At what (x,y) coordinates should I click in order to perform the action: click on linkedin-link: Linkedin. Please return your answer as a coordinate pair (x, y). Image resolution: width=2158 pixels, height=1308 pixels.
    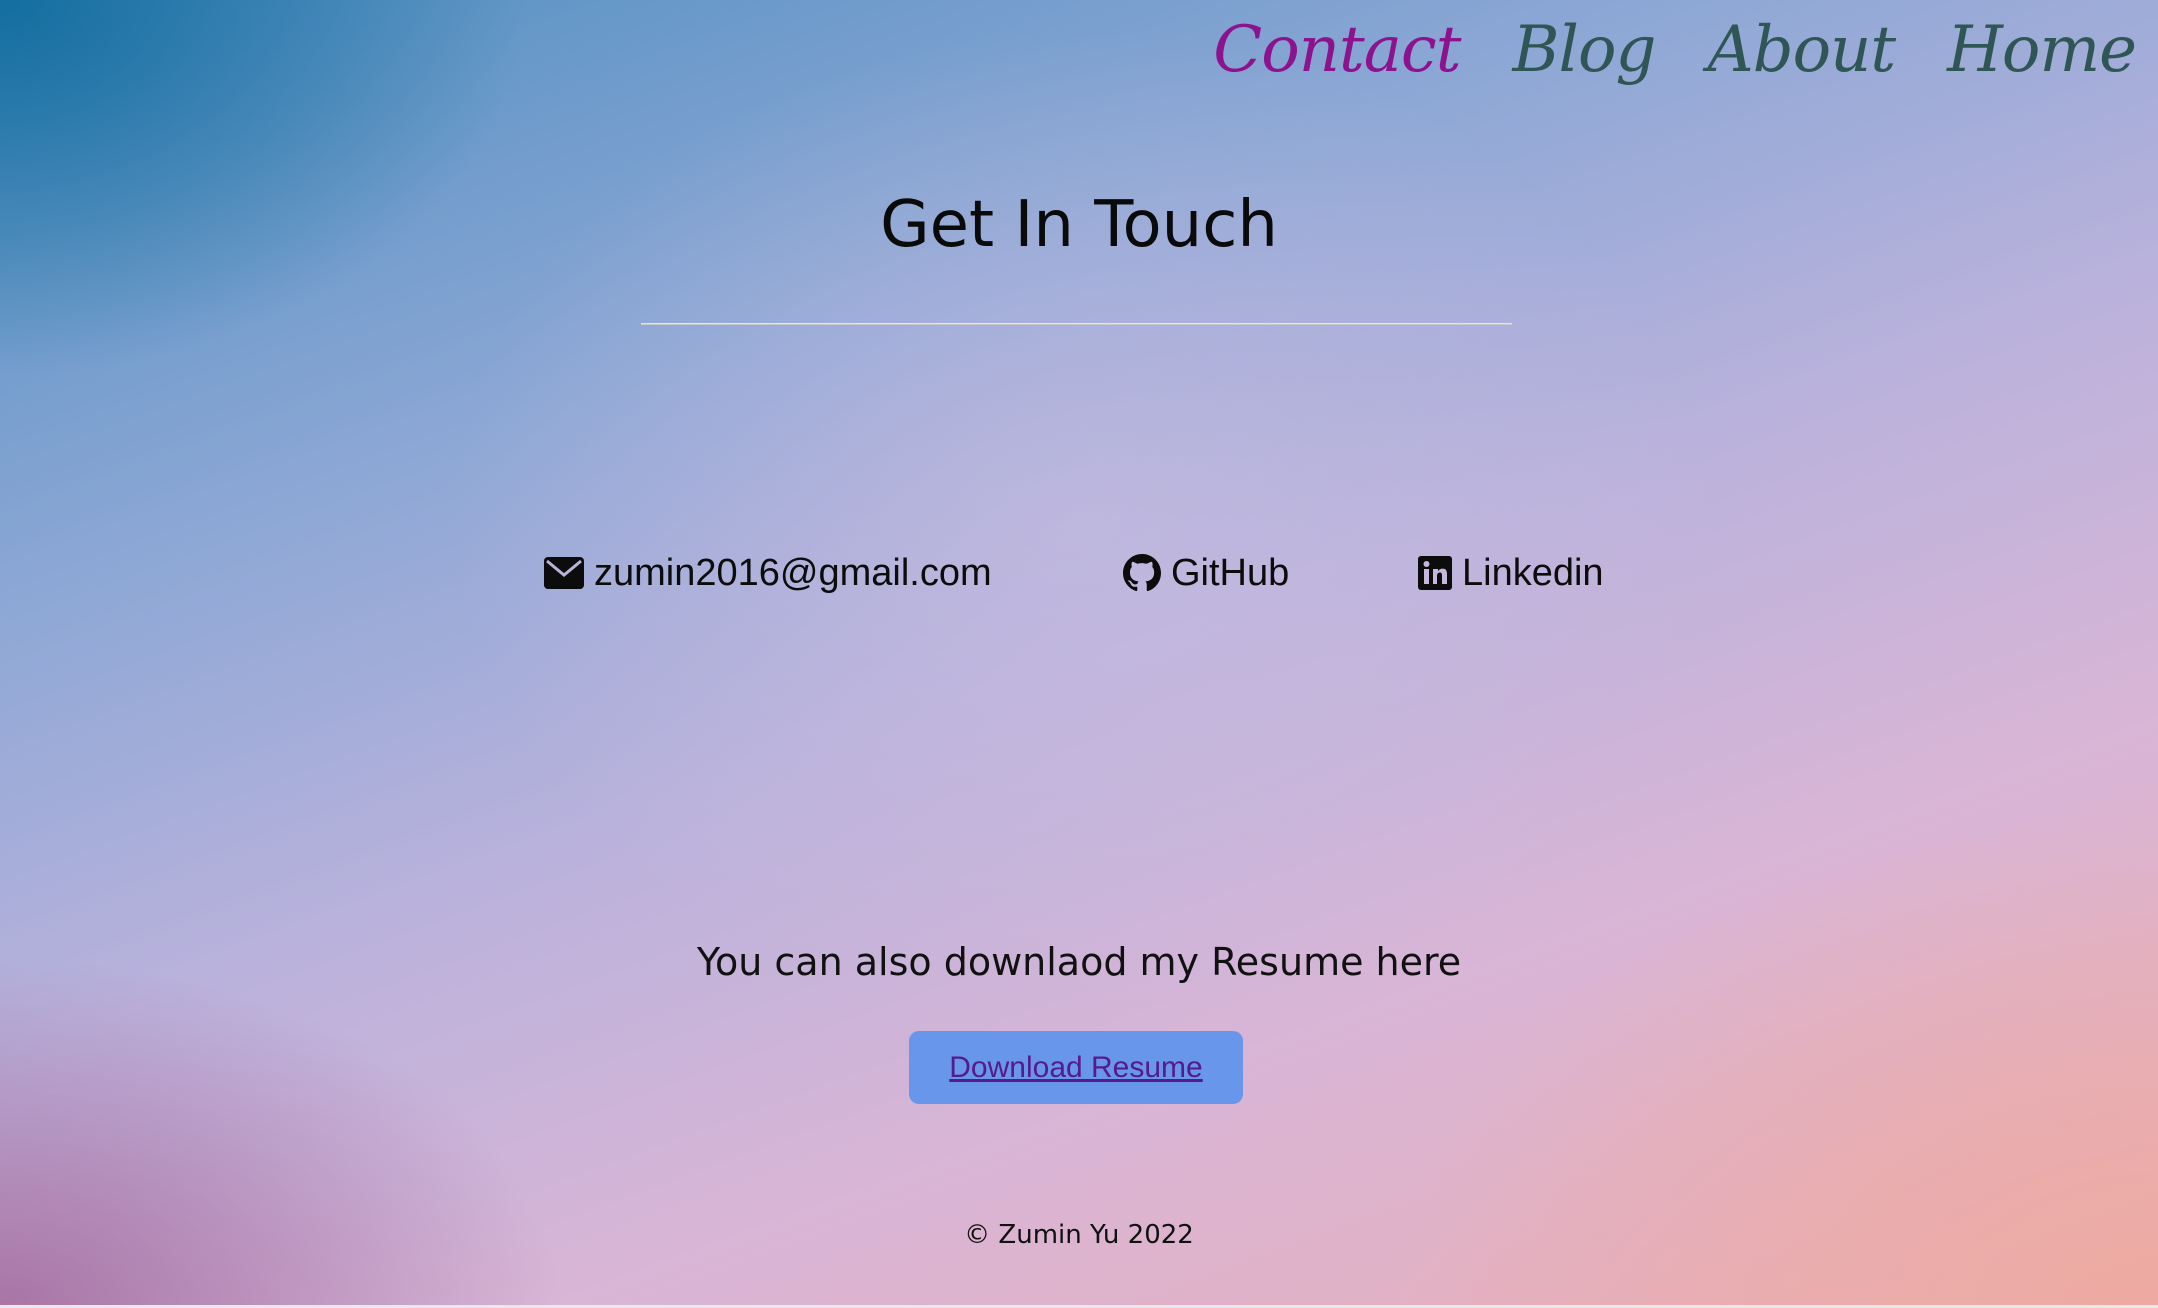
    Looking at the image, I should click on (1511, 573).